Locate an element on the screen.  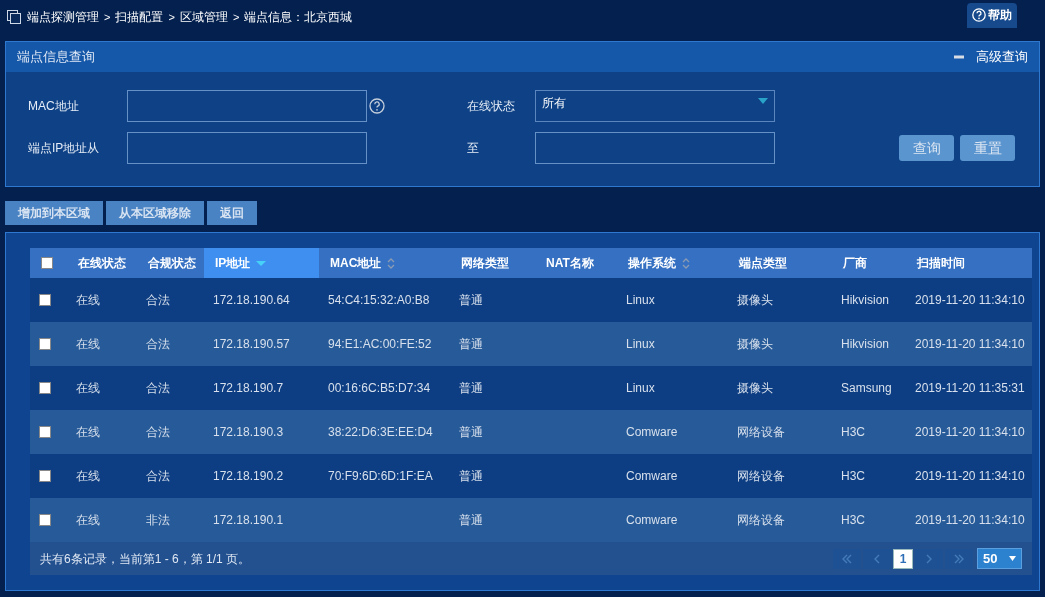
panel-title: 端点信息查询 is located at coordinates (56, 57).